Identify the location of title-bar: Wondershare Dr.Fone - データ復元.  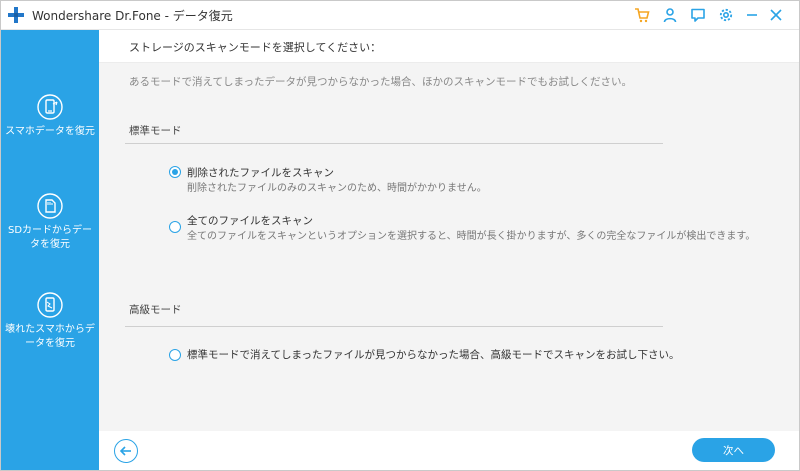
(400, 15).